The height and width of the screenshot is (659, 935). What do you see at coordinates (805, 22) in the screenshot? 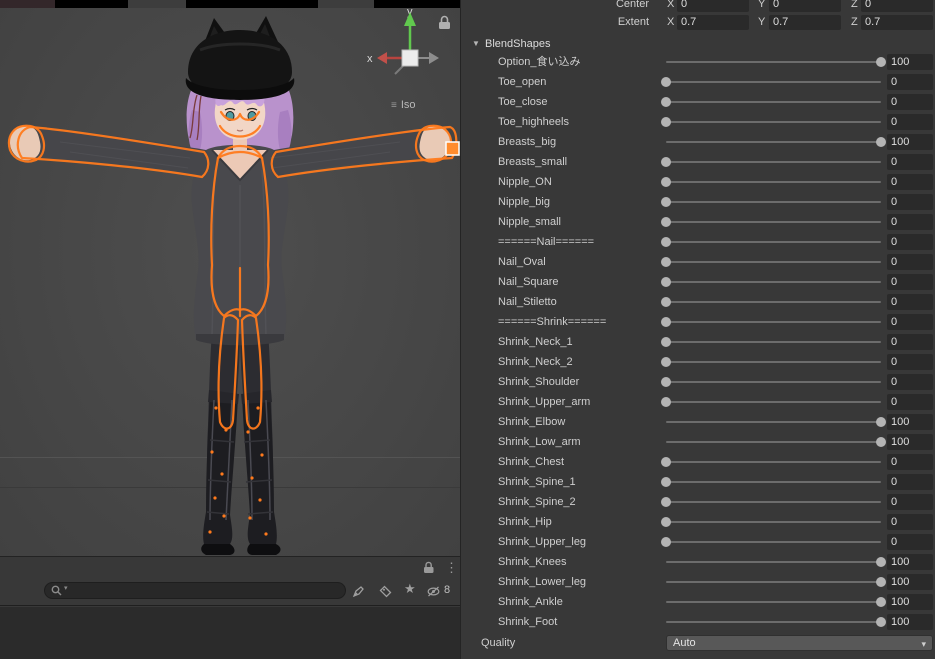
I see `extent-y-field: 0.7` at bounding box center [805, 22].